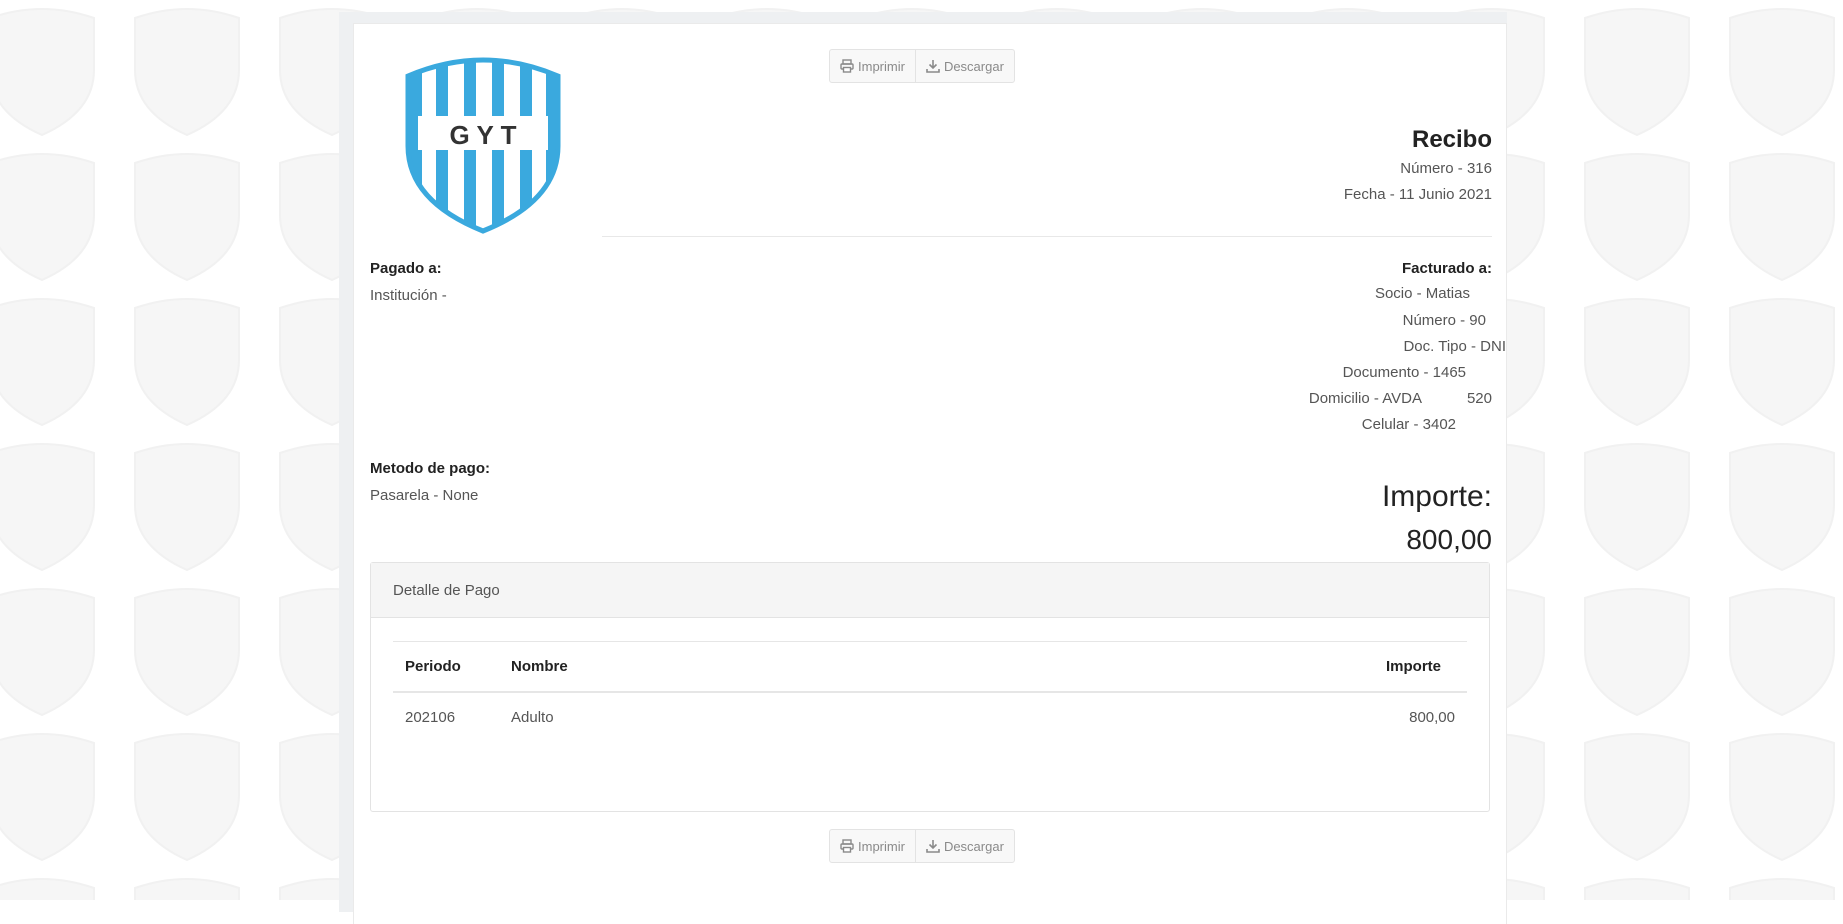 The image size is (1843, 924). Describe the element at coordinates (1444, 320) in the screenshot. I see `billed-to-number: Número - 90` at that location.